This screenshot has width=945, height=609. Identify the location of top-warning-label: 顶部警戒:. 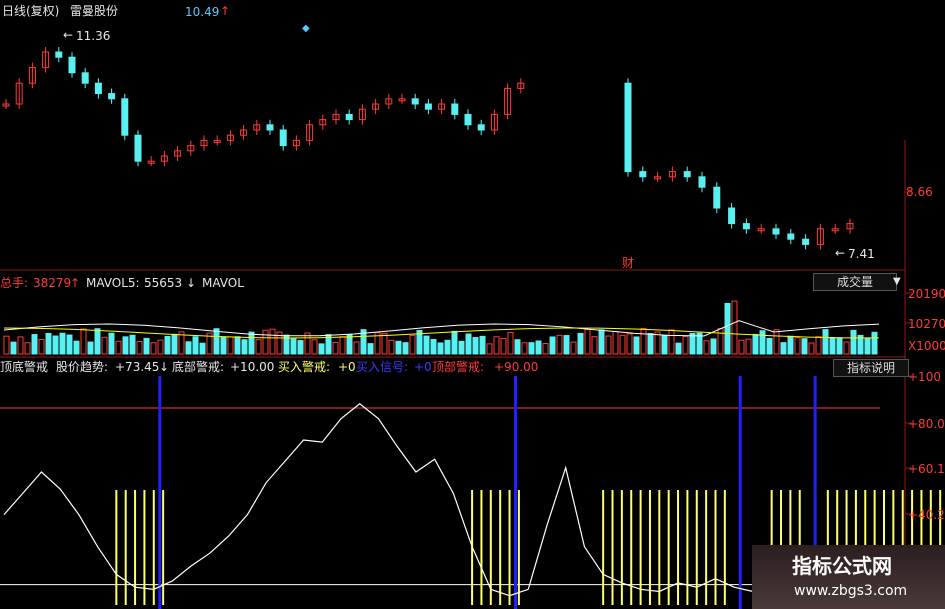
(458, 367).